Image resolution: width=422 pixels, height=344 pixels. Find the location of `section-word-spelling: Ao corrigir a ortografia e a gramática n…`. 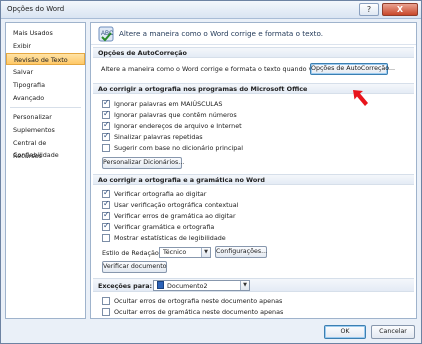

section-word-spelling: Ao corrigir a ortografia e a gramática n… is located at coordinates (253, 179).